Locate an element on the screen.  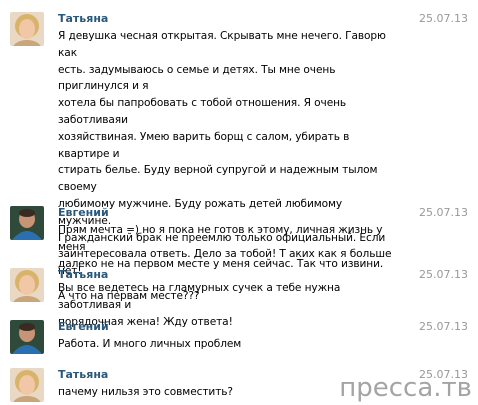
watermark: пресса.тв is located at coordinates (405, 388).